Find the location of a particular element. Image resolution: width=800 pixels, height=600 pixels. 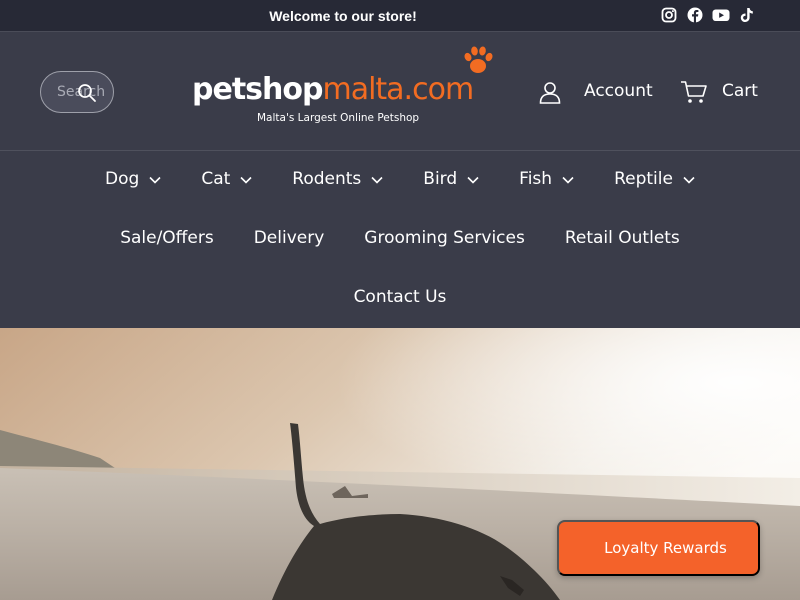

nav-item-rodents: Rodents is located at coordinates (337, 179).